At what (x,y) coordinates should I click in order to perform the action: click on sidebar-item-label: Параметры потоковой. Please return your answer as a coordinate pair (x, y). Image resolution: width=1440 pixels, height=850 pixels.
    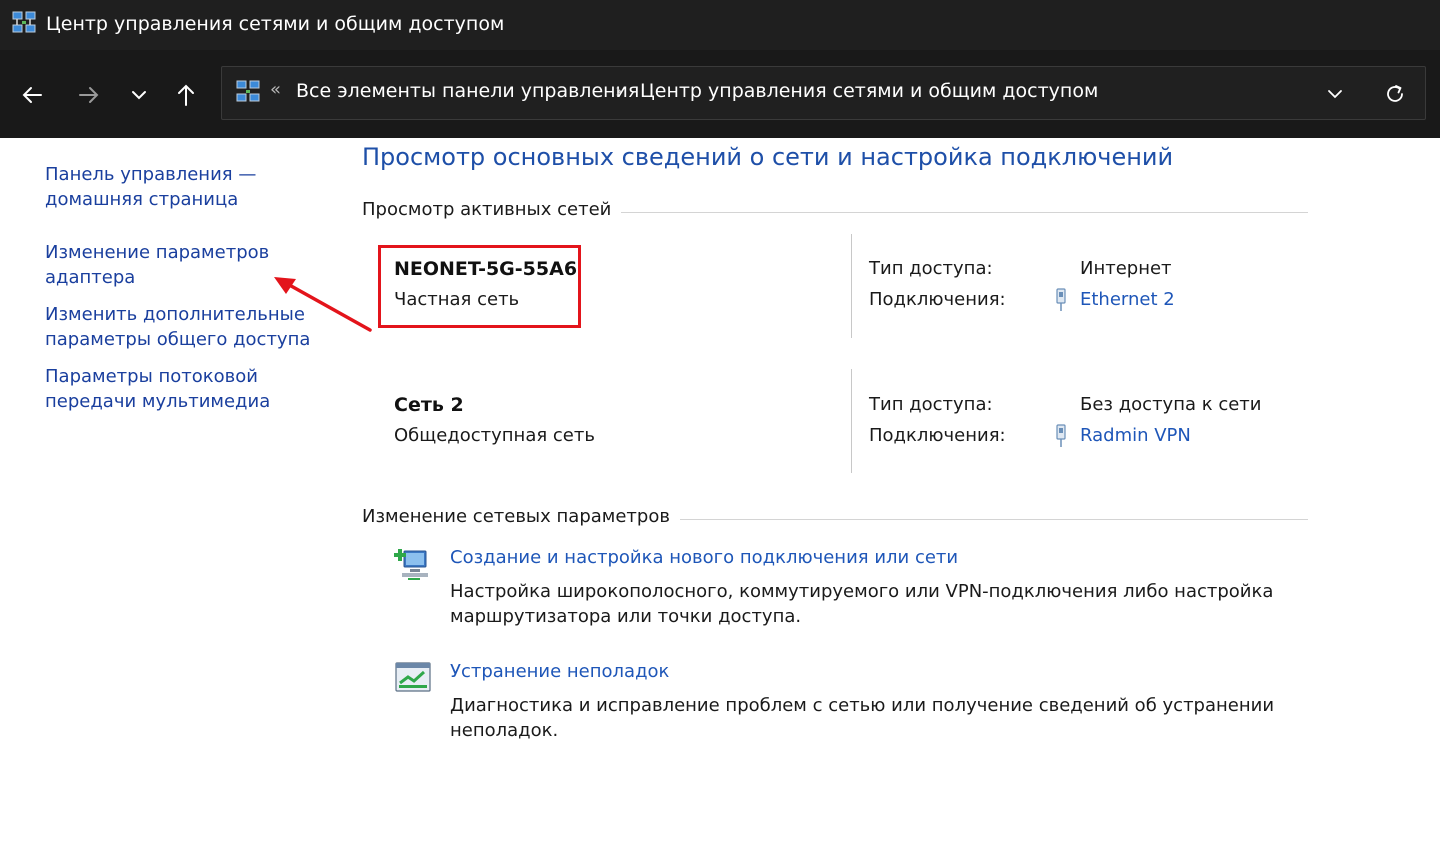
    Looking at the image, I should click on (152, 376).